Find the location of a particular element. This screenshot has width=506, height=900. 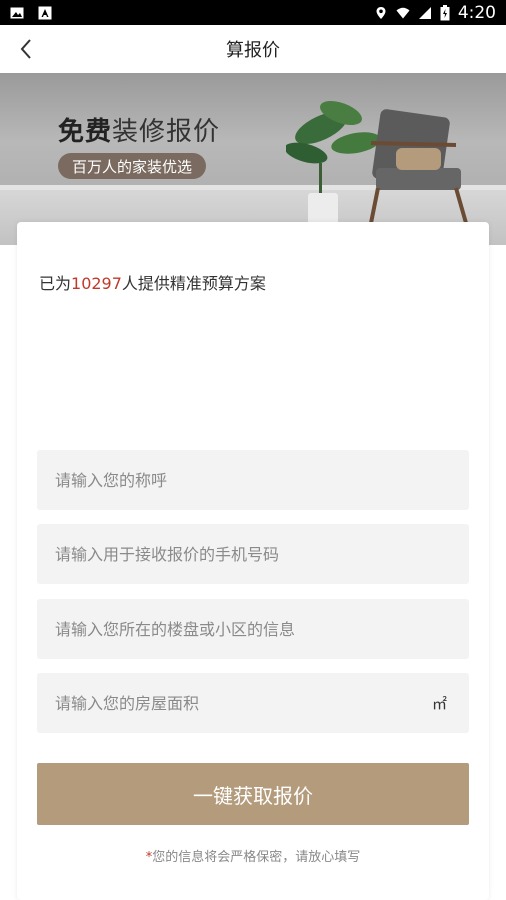

banner-heading: 免费装修报价 is located at coordinates (139, 129).